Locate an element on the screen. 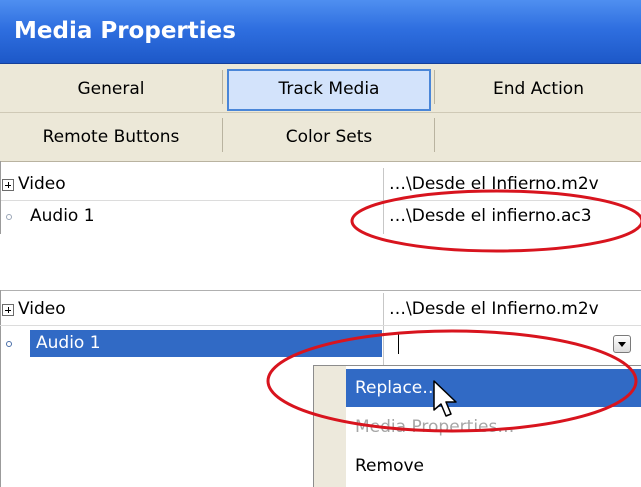 This screenshot has width=641, height=487. mouse-pointer-icon is located at coordinates (445, 398).